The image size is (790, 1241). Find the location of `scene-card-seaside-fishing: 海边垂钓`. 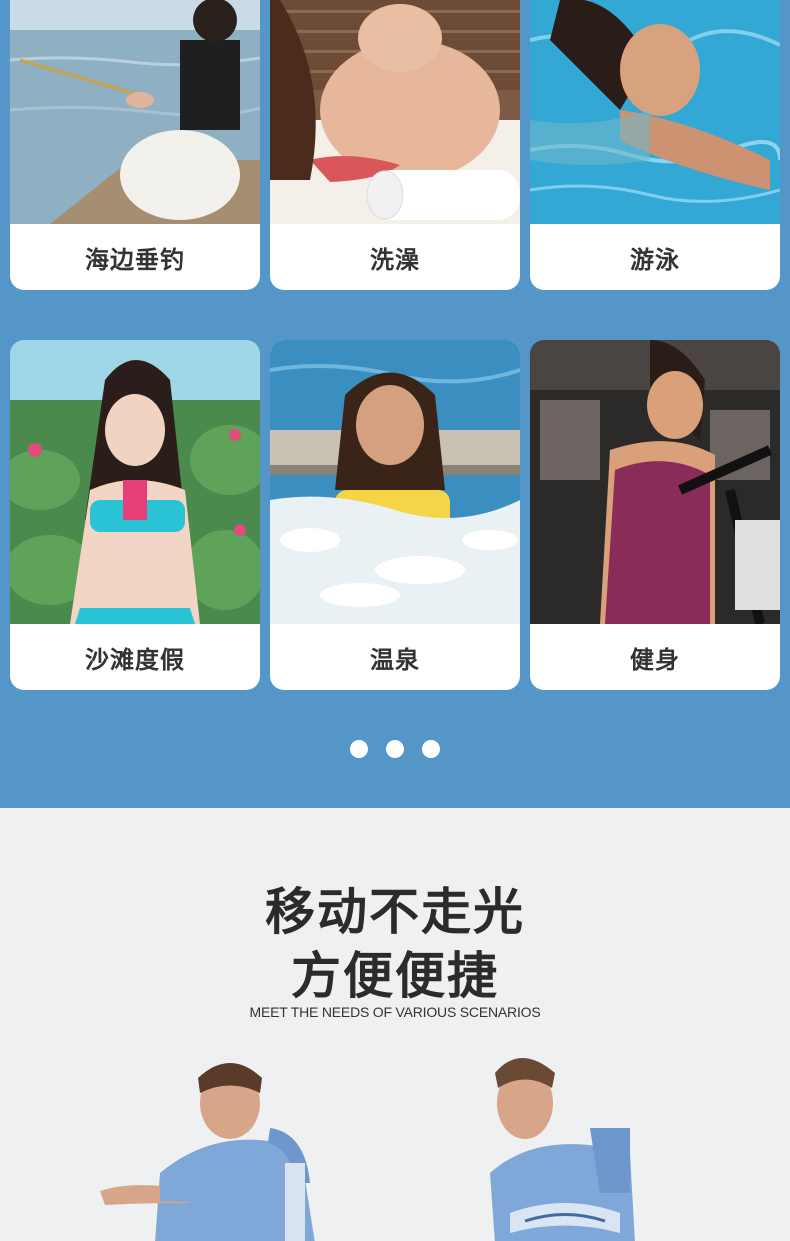

scene-card-seaside-fishing: 海边垂钓 is located at coordinates (135, 145).